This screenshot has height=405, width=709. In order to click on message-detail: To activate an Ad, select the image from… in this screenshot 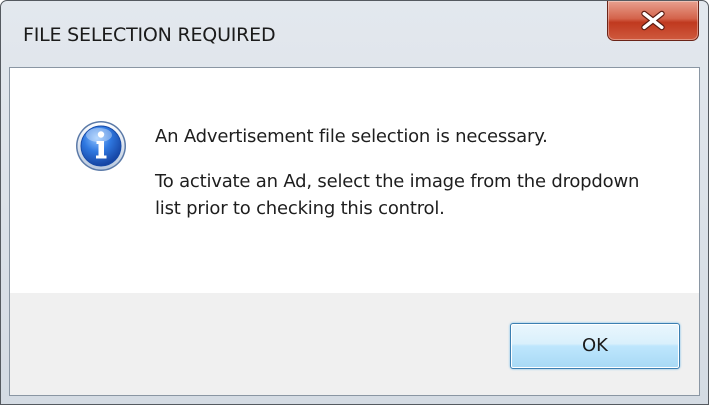, I will do `click(397, 195)`.